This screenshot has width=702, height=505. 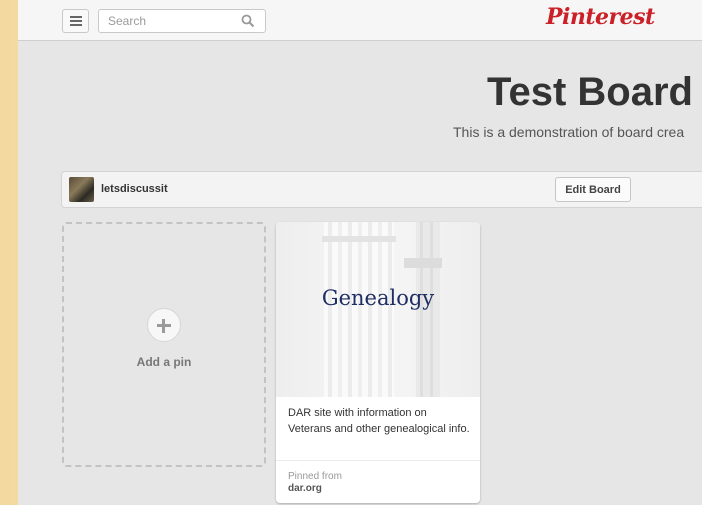 I want to click on board-owner-name: letsdiscussit, so click(x=134, y=189).